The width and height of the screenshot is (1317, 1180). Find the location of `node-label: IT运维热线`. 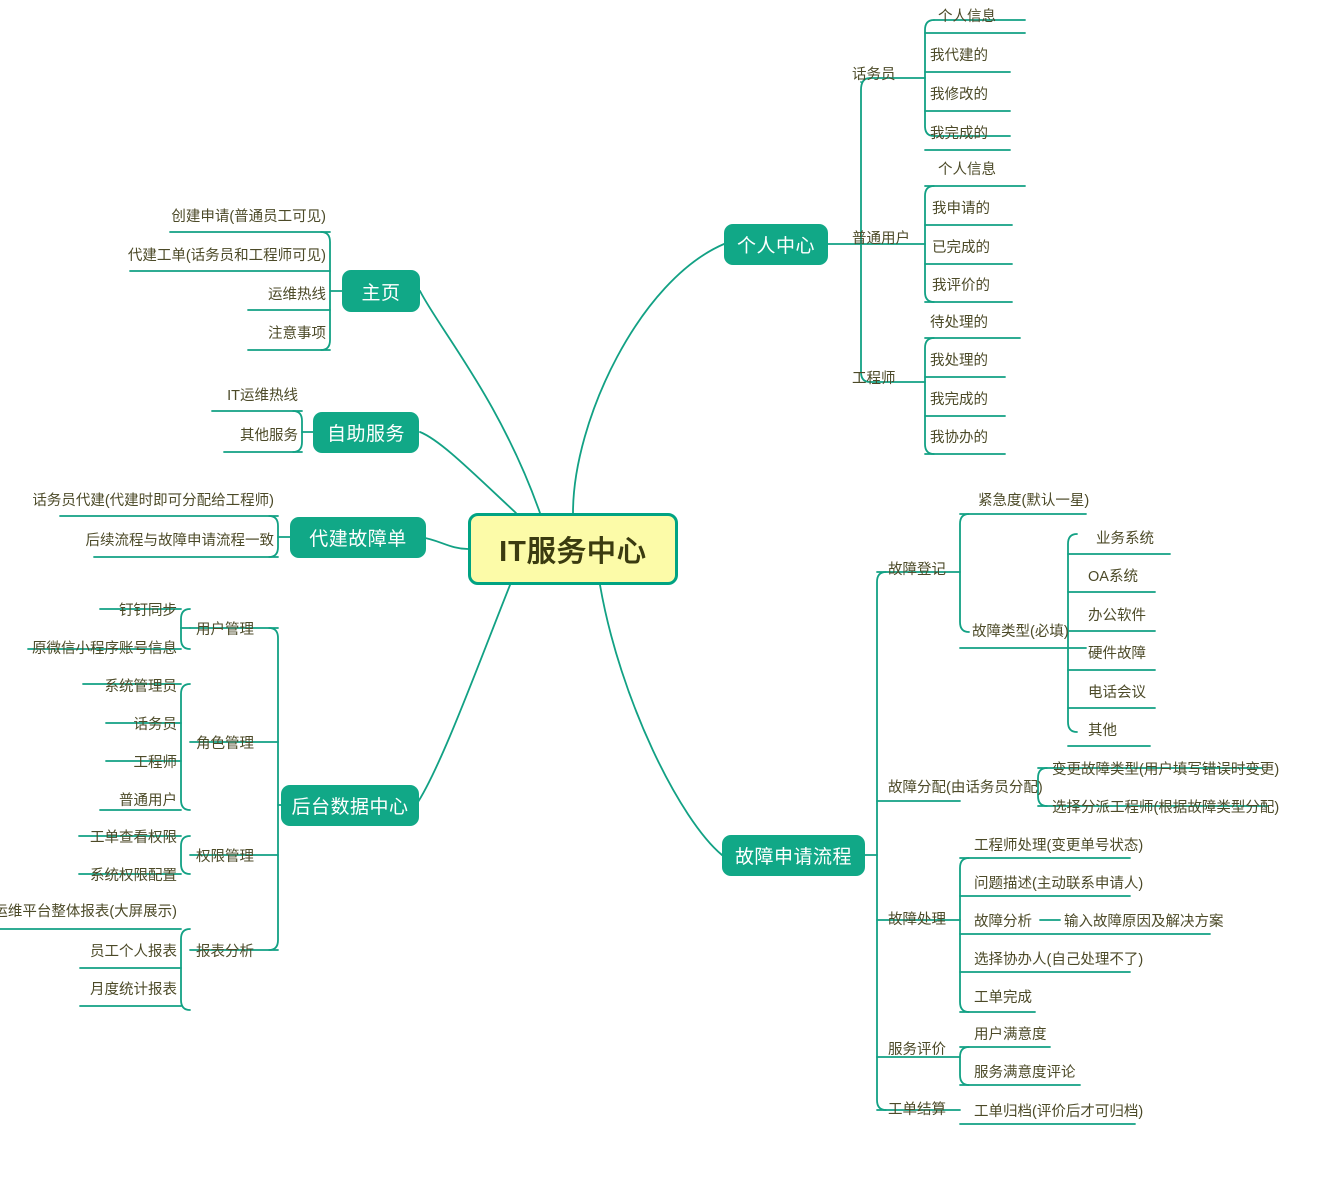

node-label: IT运维热线 is located at coordinates (262, 395).